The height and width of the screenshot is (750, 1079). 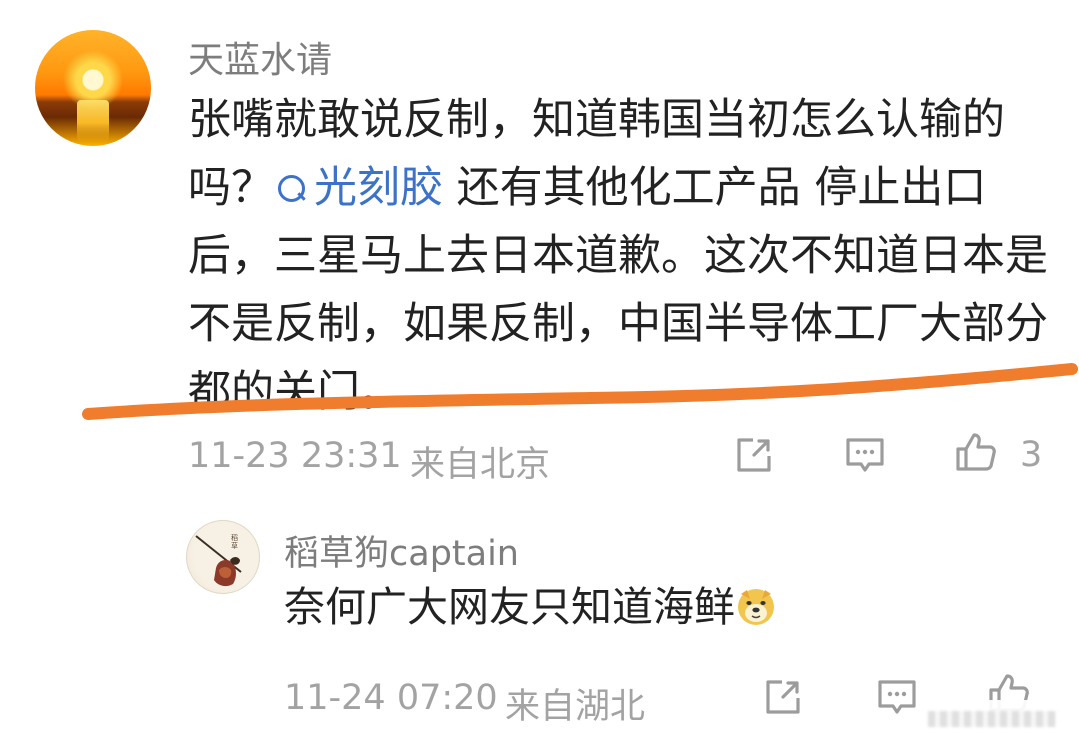 What do you see at coordinates (1031, 455) in the screenshot?
I see `like-count: 3` at bounding box center [1031, 455].